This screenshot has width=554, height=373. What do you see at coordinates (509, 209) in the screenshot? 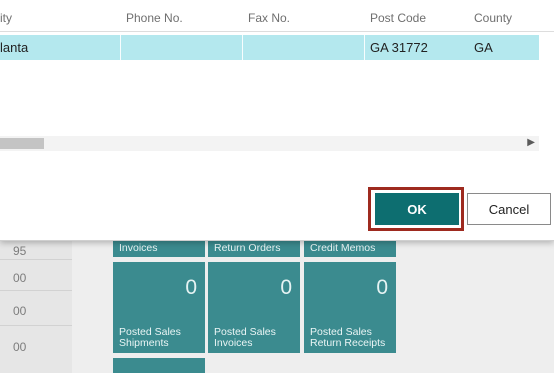
I see `cancel-button: Cancel` at bounding box center [509, 209].